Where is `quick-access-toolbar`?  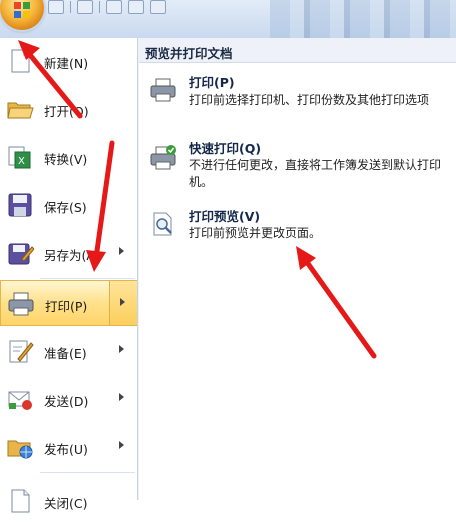
quick-access-toolbar is located at coordinates (107, 7).